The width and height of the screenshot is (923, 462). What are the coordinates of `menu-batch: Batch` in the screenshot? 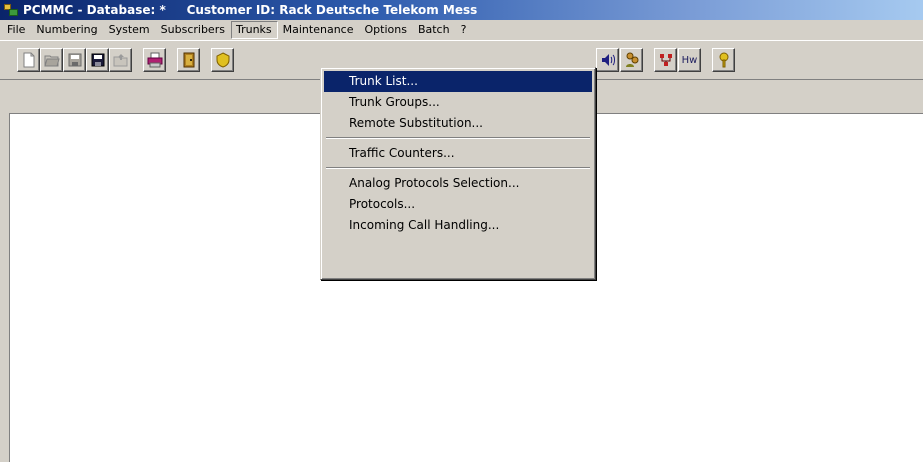 It's located at (434, 30).